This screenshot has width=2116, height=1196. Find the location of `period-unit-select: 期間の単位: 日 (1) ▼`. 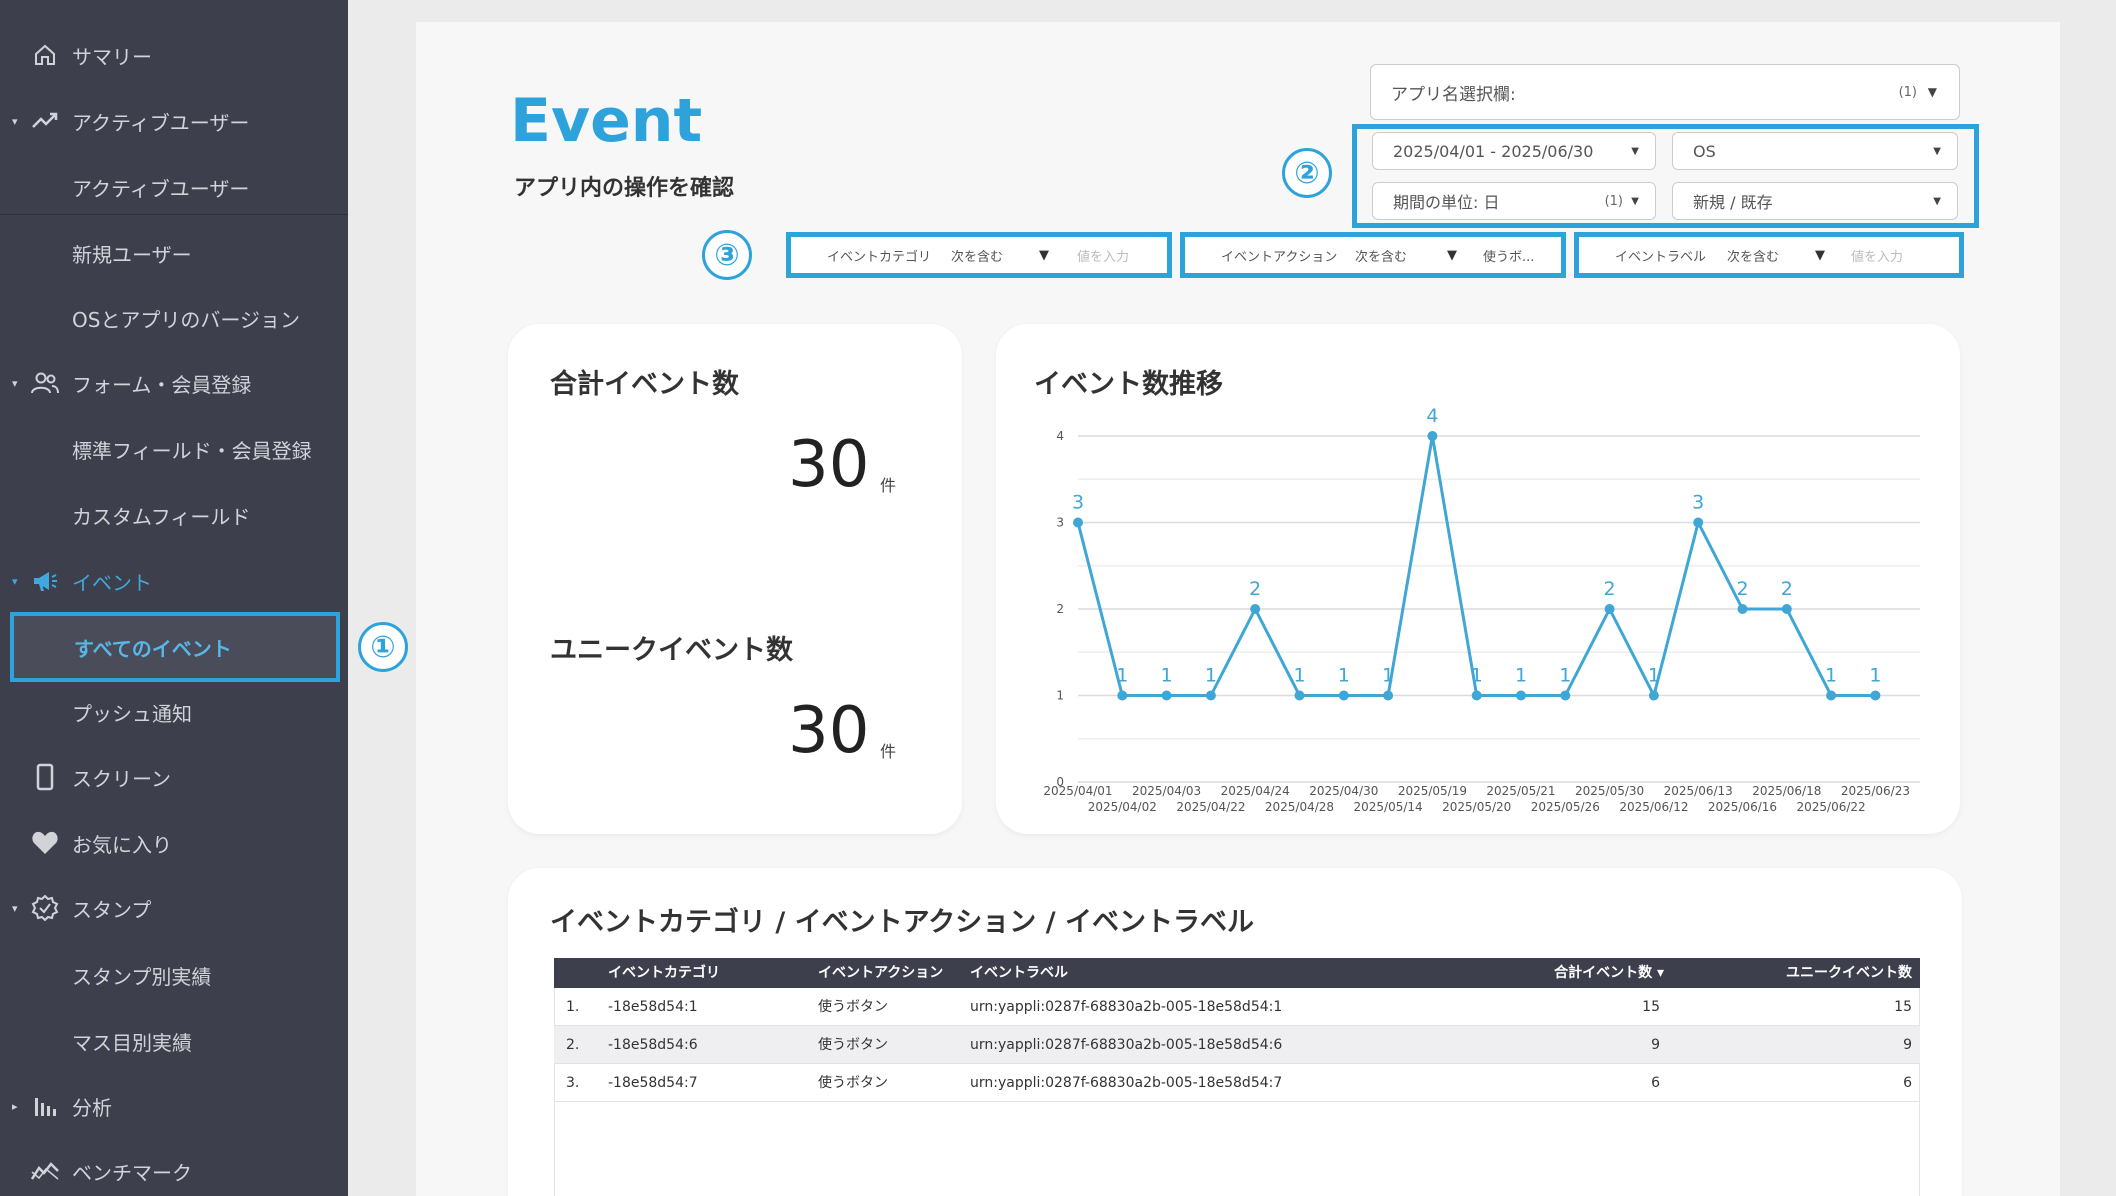

period-unit-select: 期間の単位: 日 (1) ▼ is located at coordinates (1514, 201).